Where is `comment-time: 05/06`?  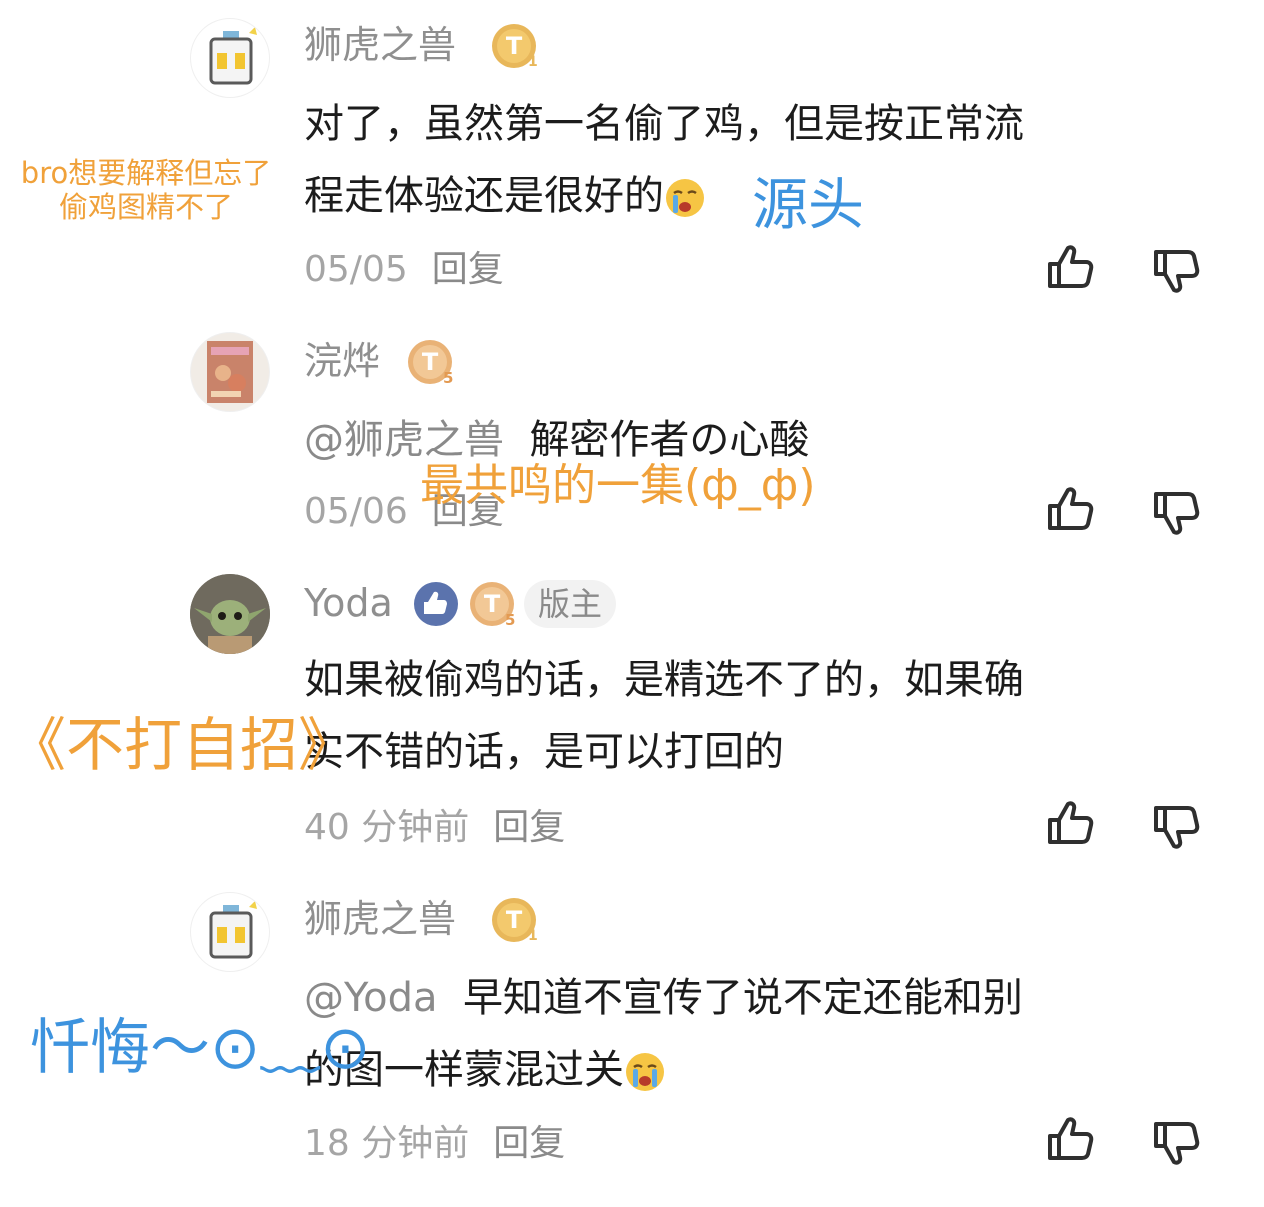
comment-time: 05/06 is located at coordinates (356, 511).